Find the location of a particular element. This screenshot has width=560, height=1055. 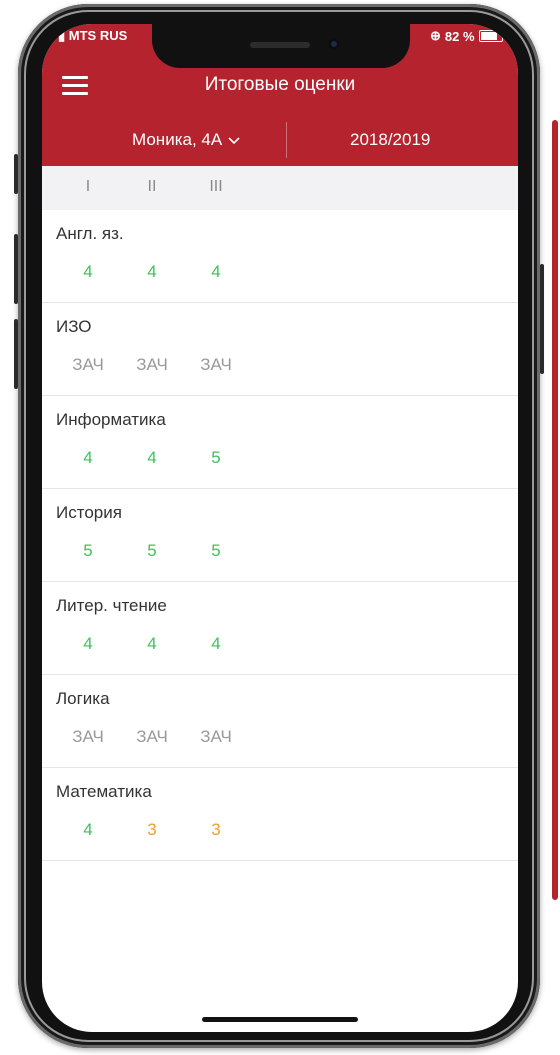

subject-name: Логика is located at coordinates (83, 698).